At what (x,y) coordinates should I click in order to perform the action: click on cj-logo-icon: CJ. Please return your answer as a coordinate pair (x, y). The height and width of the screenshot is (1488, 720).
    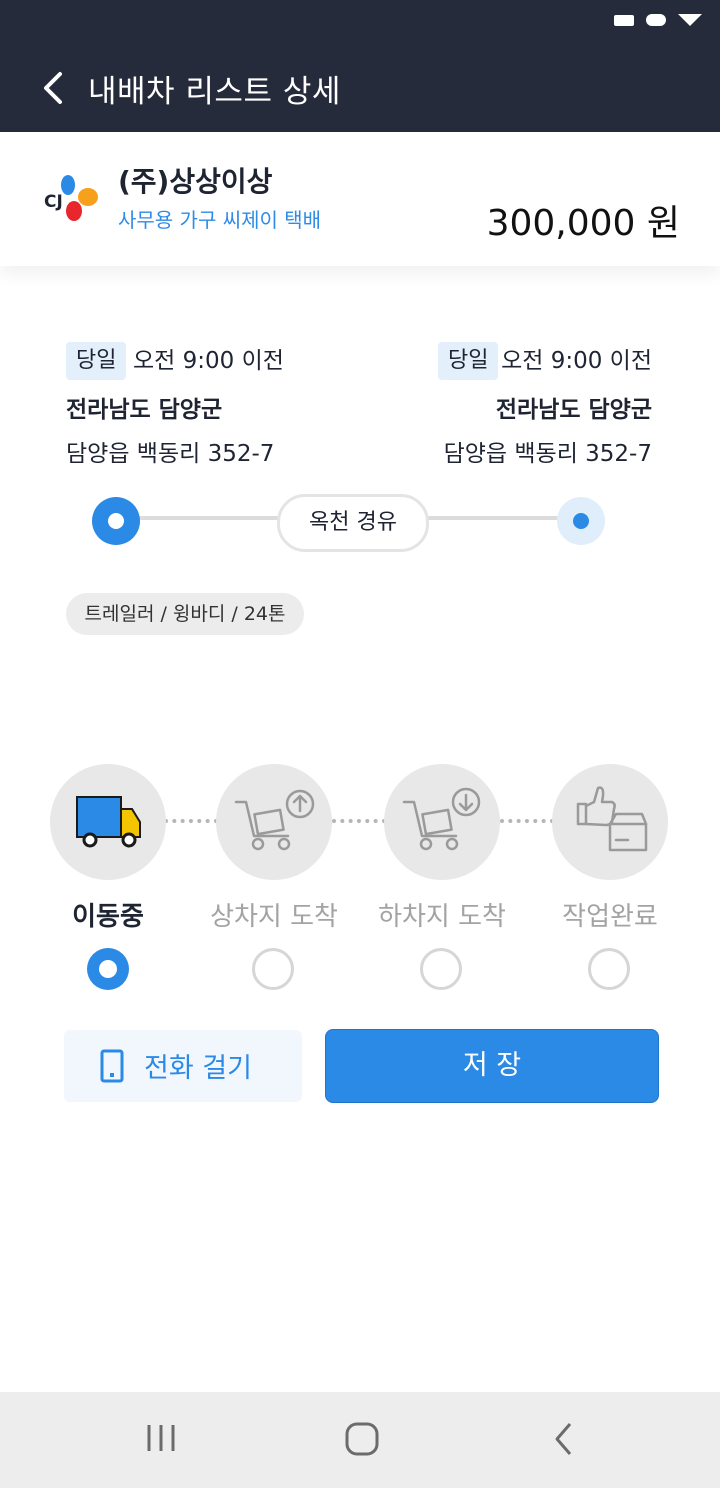
    Looking at the image, I should click on (73, 197).